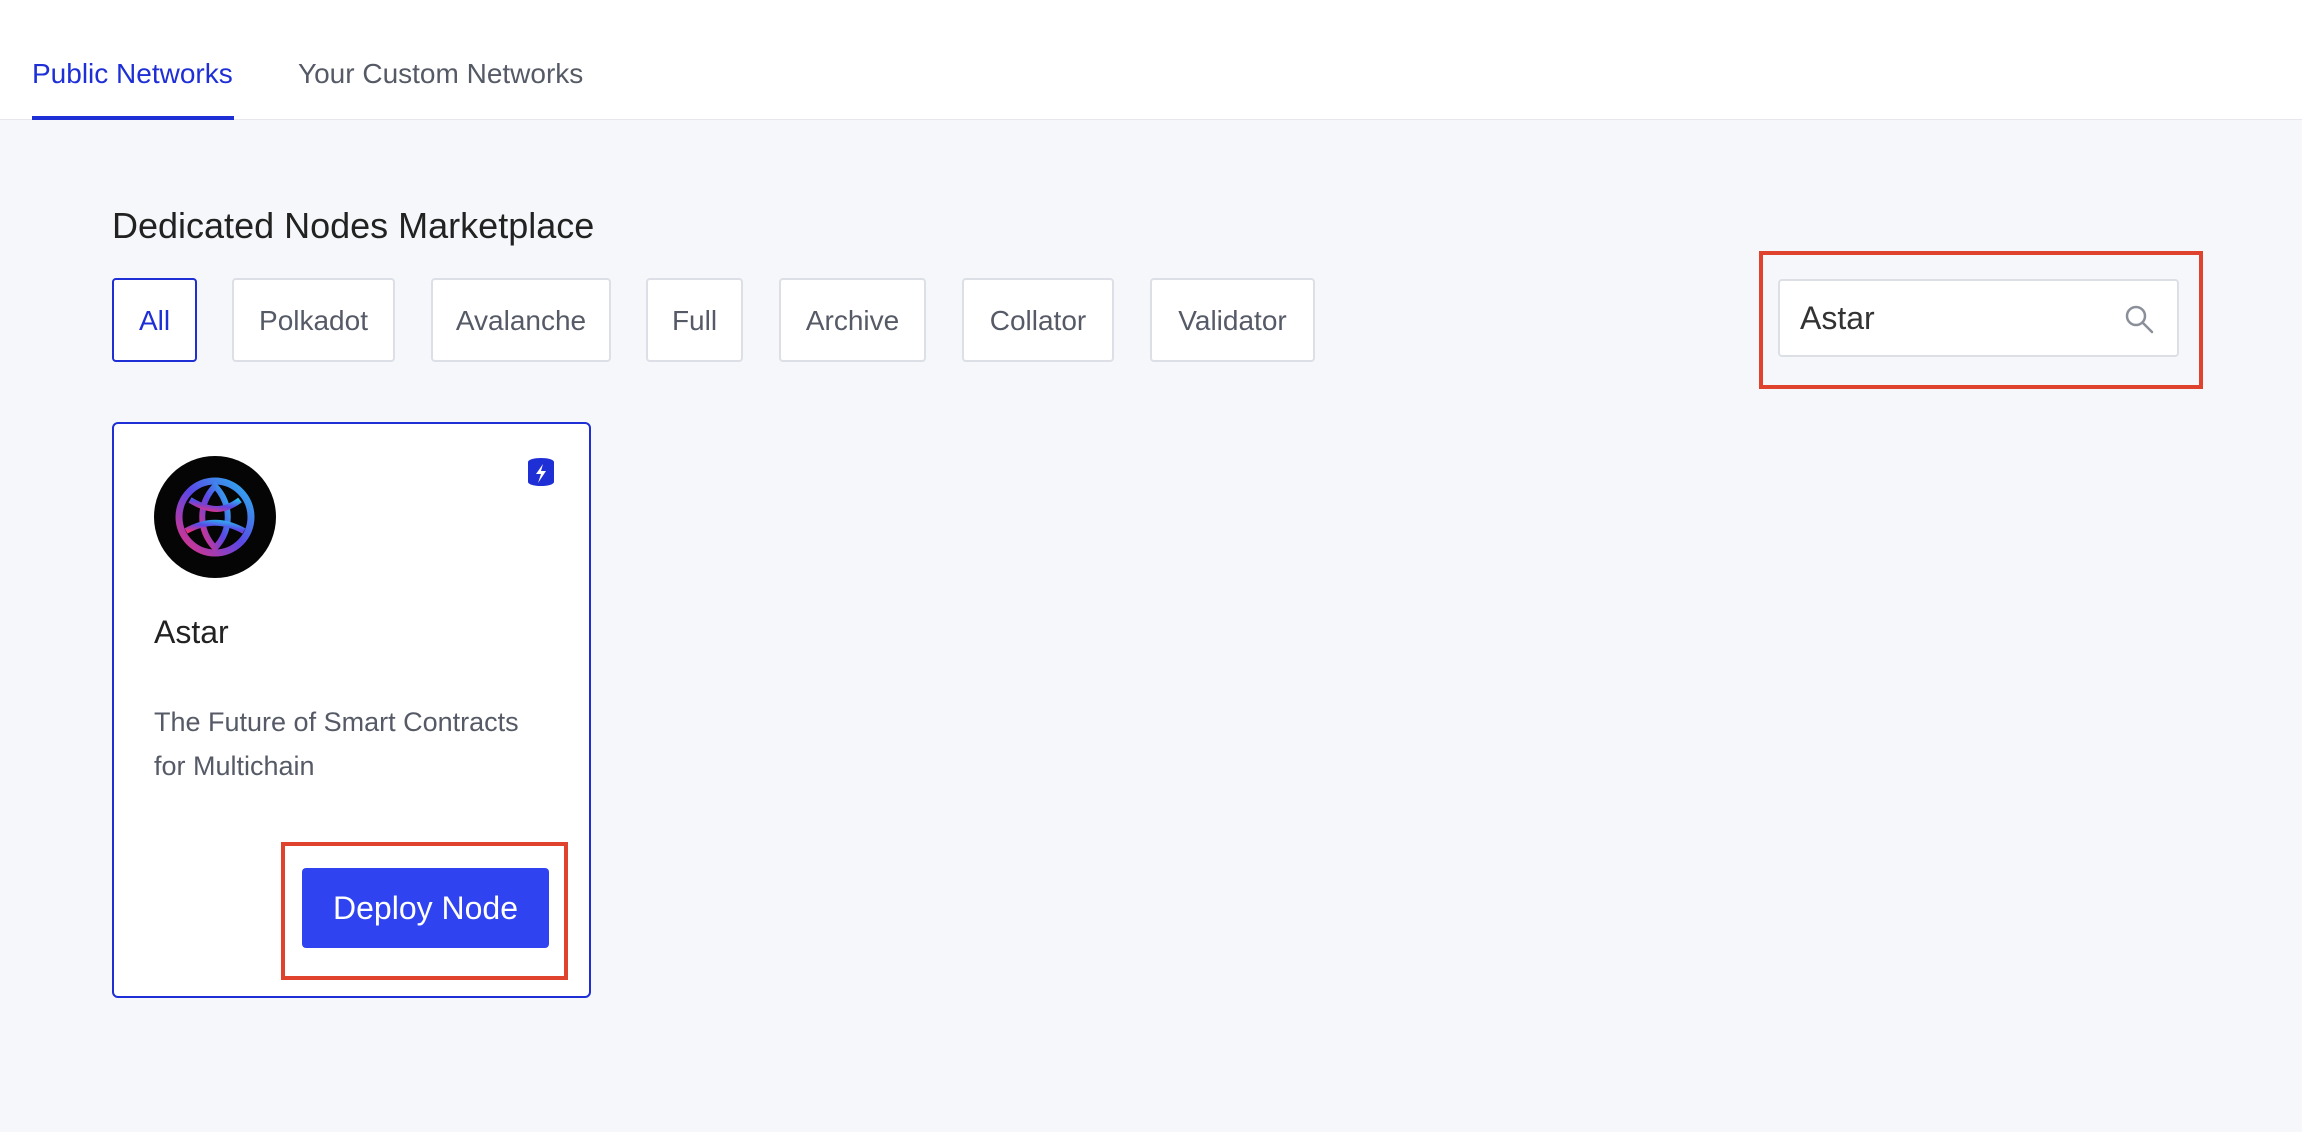 This screenshot has height=1132, width=2302. I want to click on filter-validator: Validator, so click(1232, 320).